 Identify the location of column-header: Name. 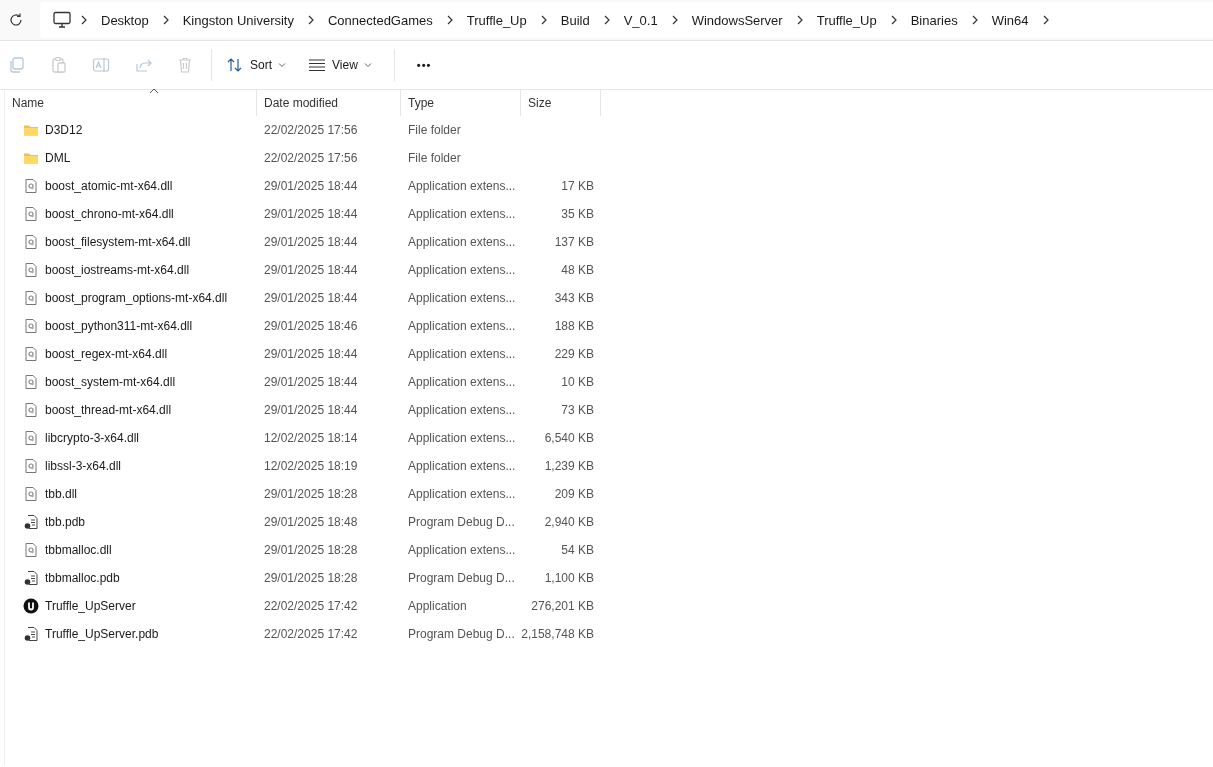
(131, 103).